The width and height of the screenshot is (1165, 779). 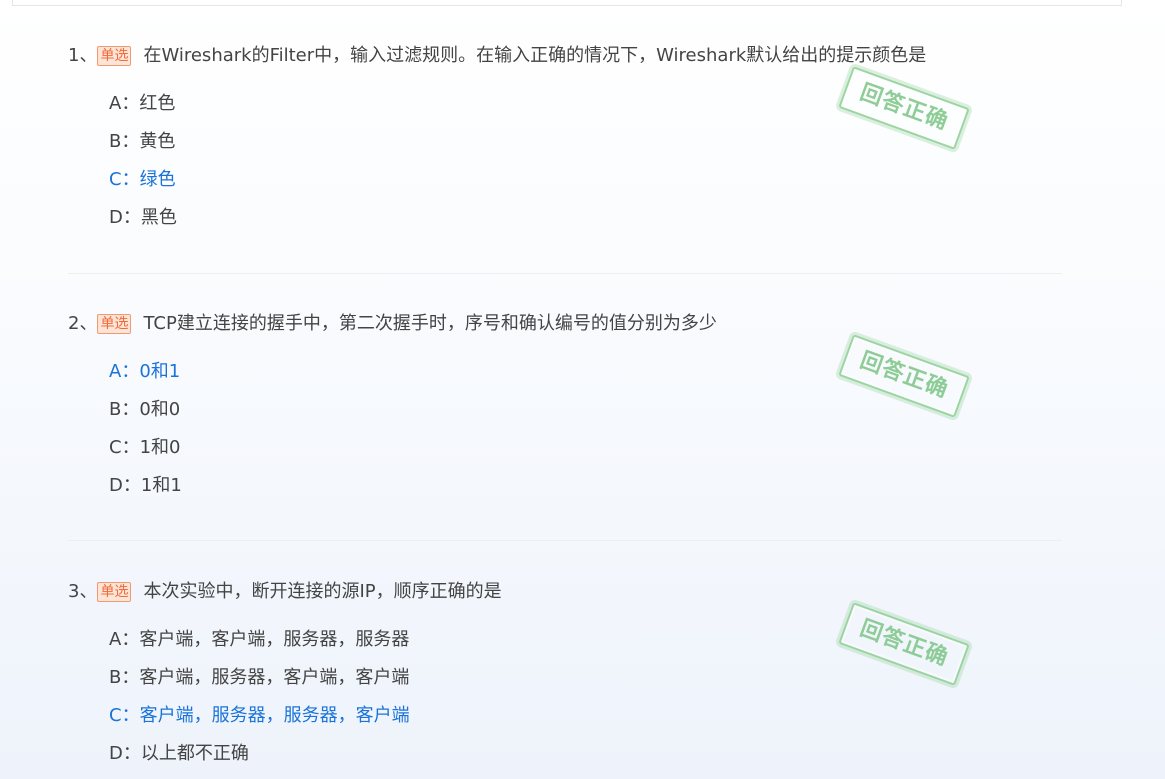 What do you see at coordinates (274, 677) in the screenshot?
I see `option-text: 客户端，服务器，客户端，客户端` at bounding box center [274, 677].